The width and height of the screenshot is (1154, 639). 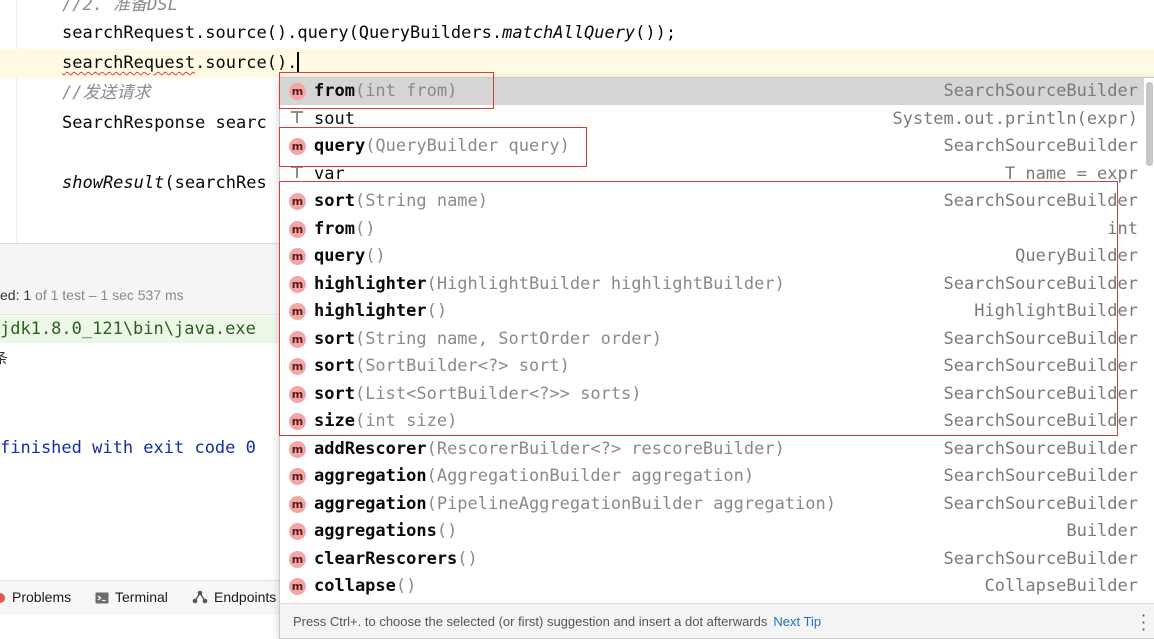 I want to click on completion-item-type: QueryBuilder, so click(x=1076, y=256).